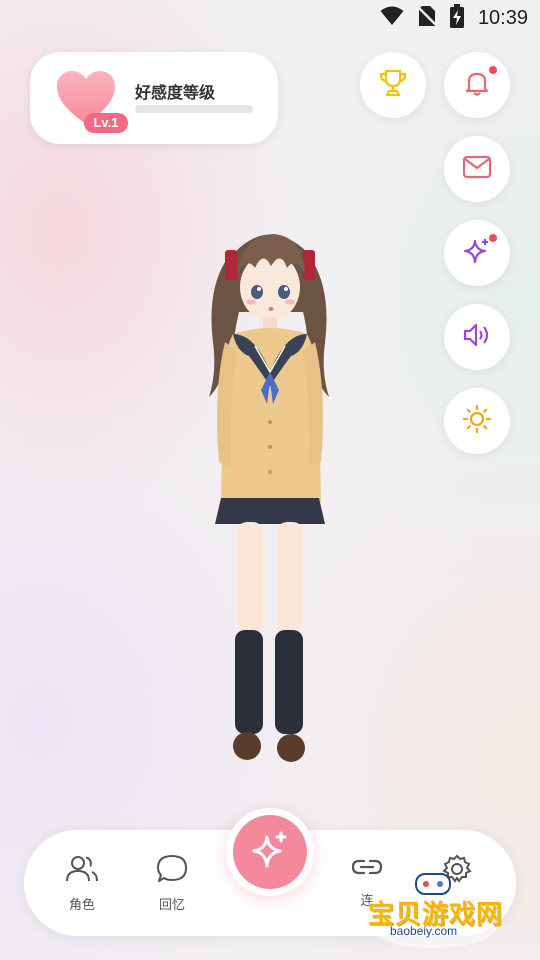 This screenshot has height=960, width=540. I want to click on trophy-icon, so click(393, 85).